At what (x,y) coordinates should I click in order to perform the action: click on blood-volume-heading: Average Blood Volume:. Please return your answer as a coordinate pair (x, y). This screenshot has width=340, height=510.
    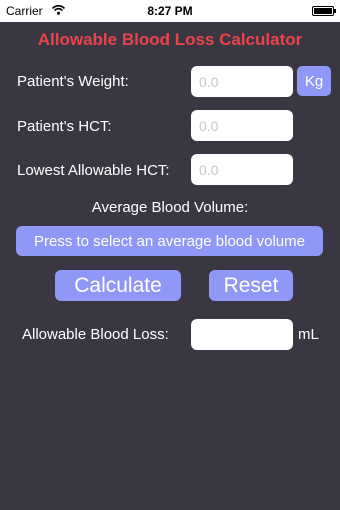
    Looking at the image, I should click on (170, 207).